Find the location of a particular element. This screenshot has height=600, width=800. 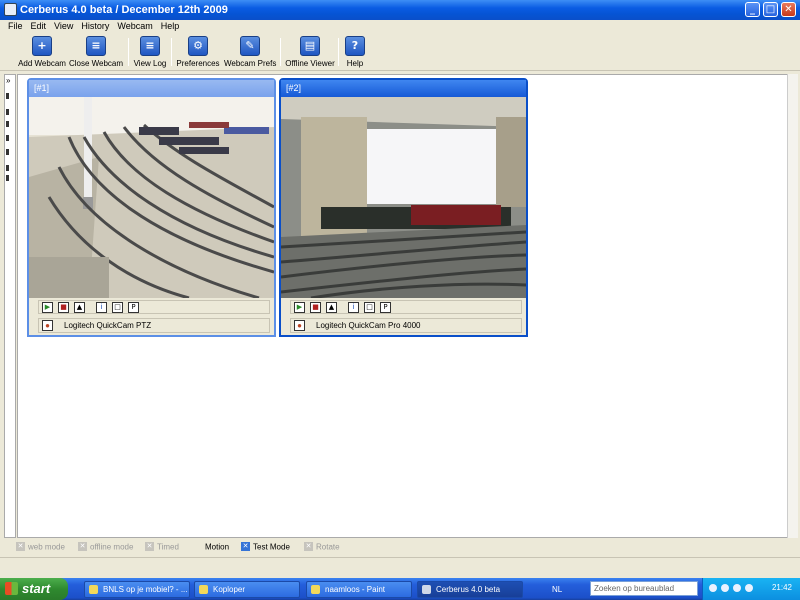

webcam-device-name: Logitech QuickCam Pro 4000 is located at coordinates (368, 325).